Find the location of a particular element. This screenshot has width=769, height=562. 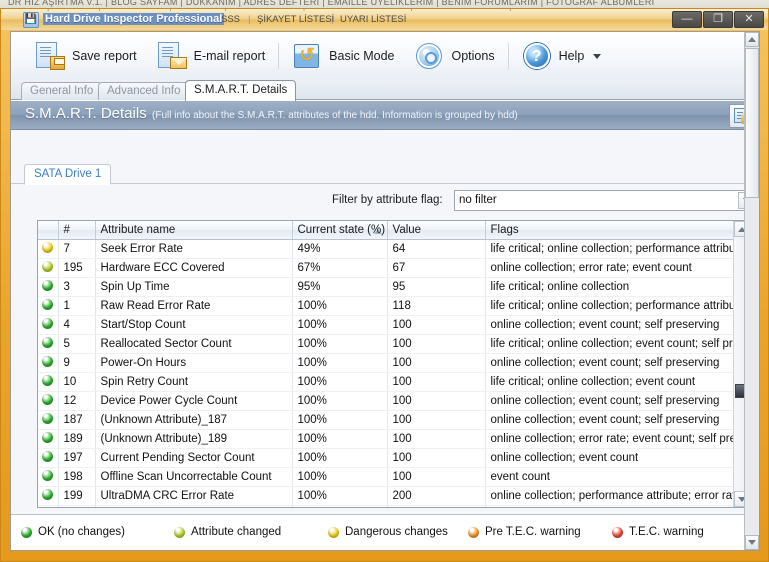

options-label: Options is located at coordinates (473, 56).